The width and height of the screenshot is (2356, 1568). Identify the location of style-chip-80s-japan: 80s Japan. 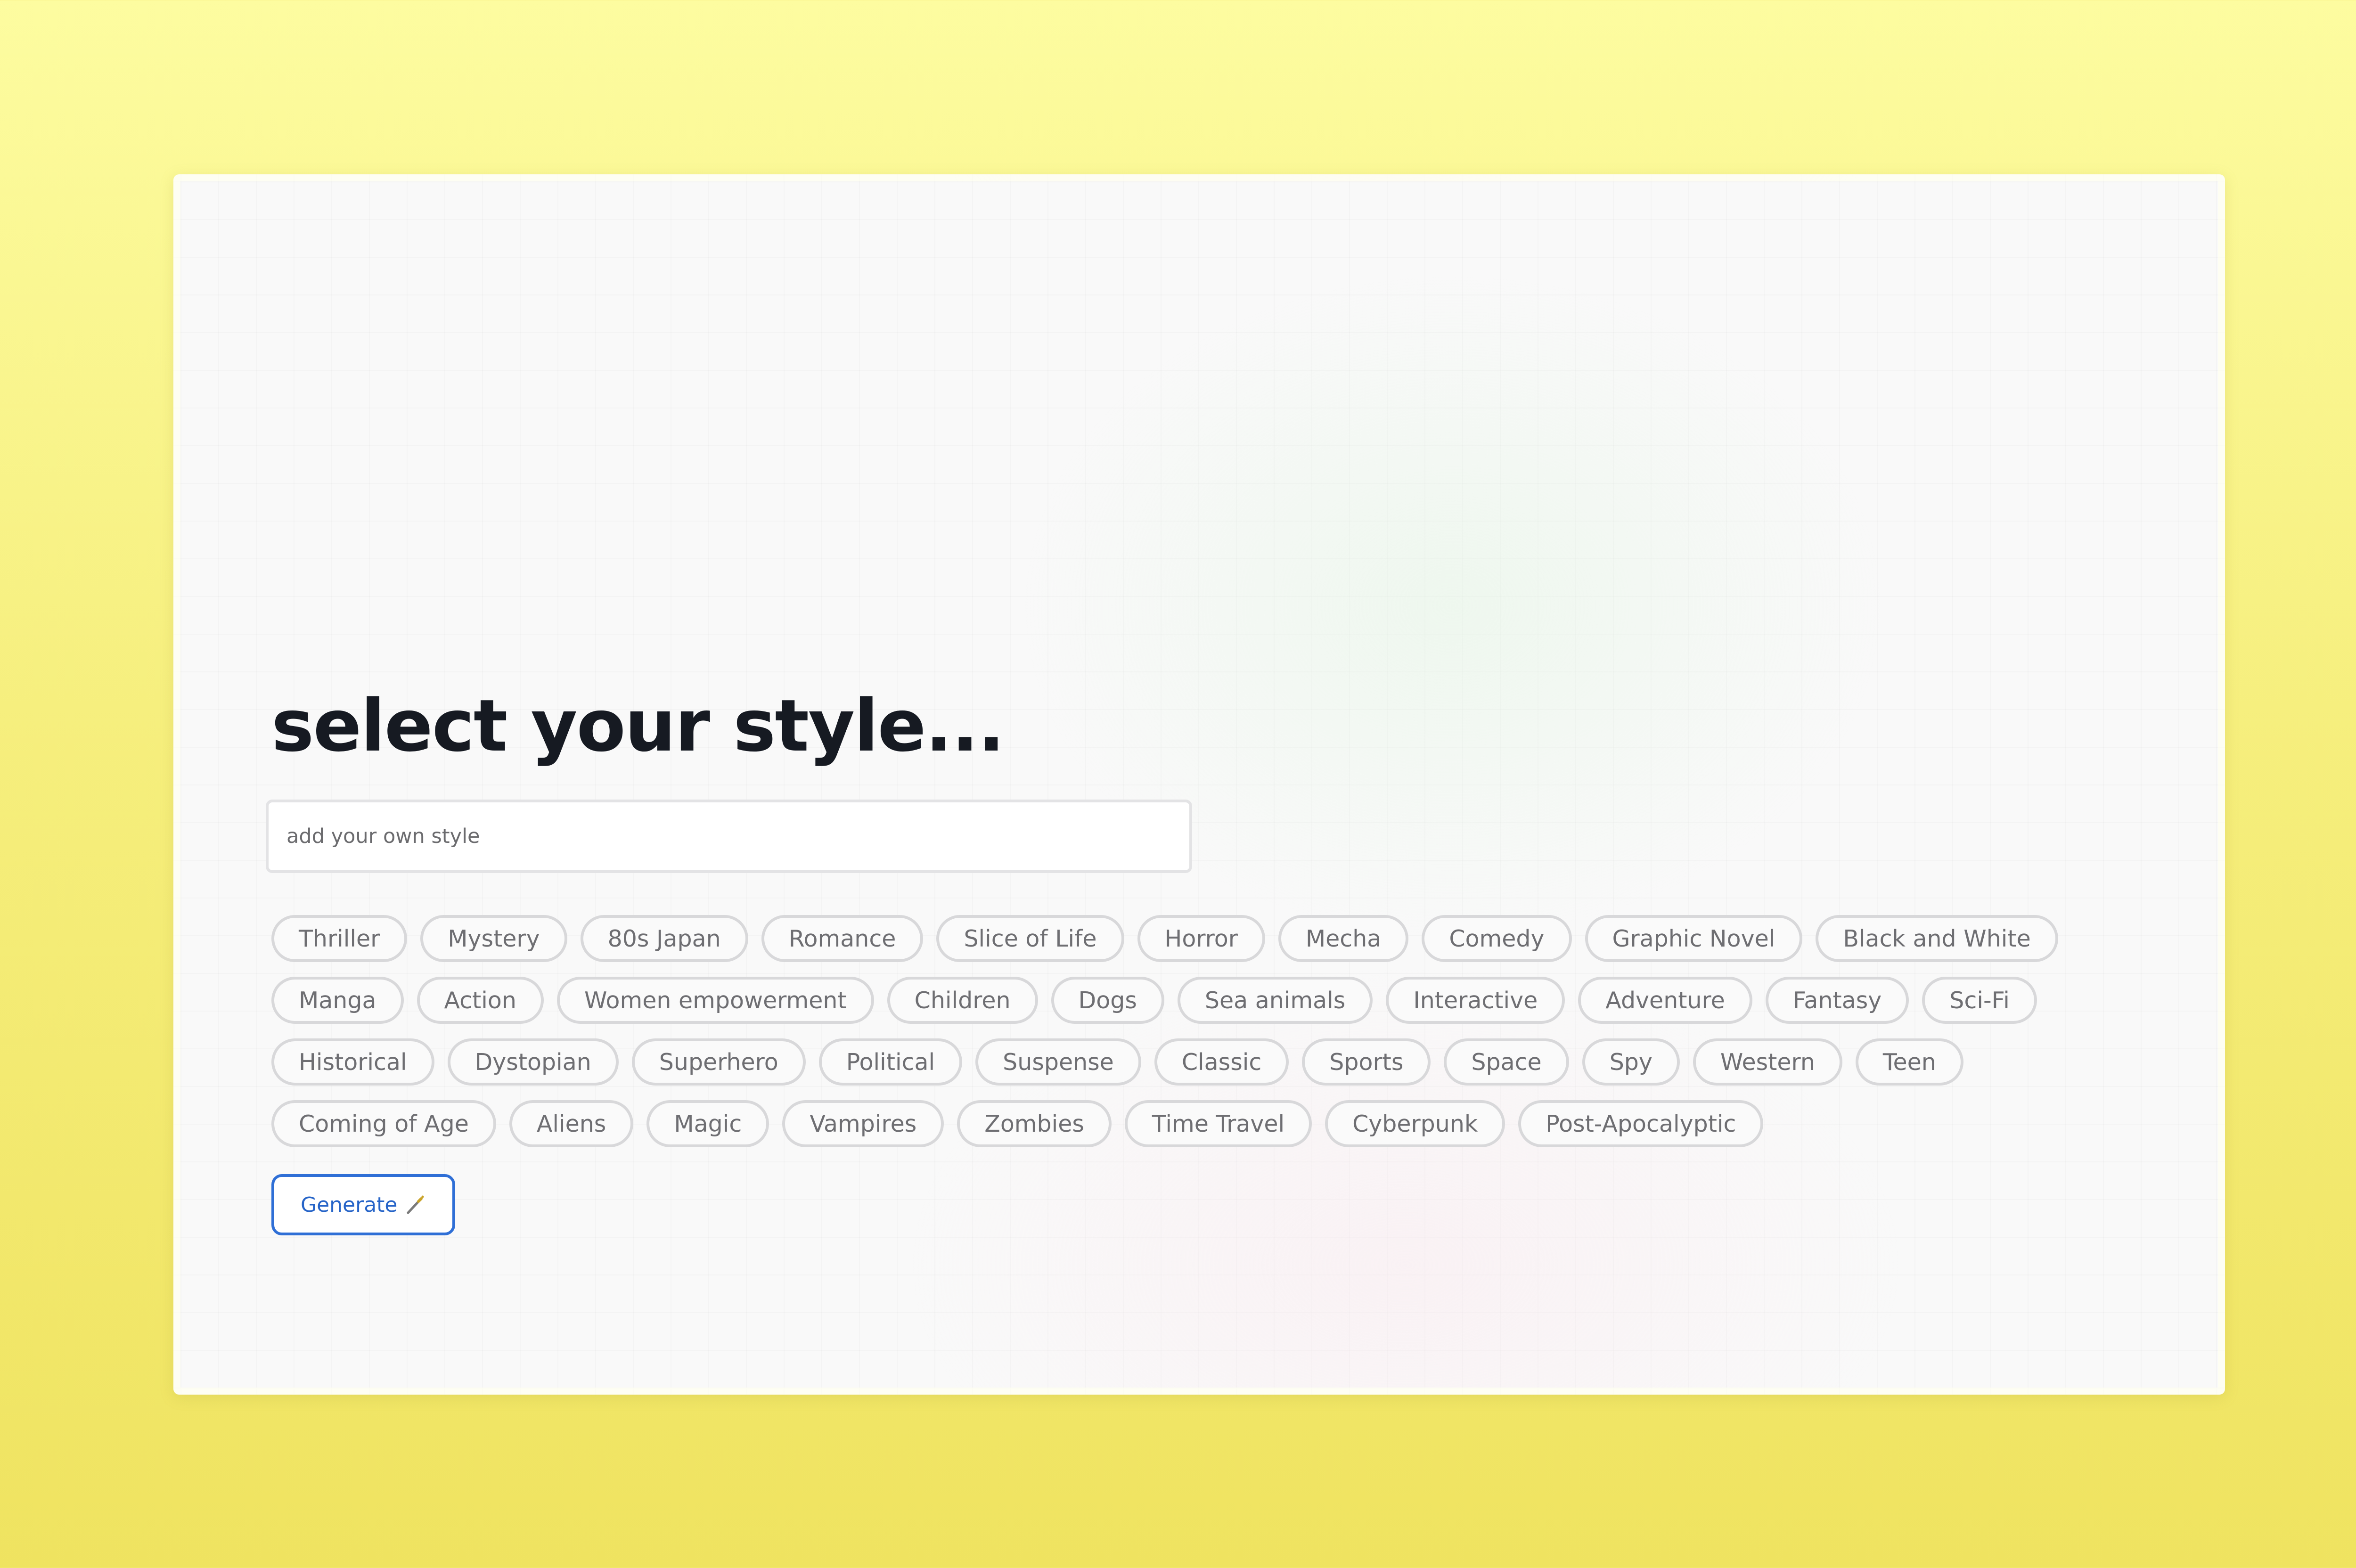
(664, 938).